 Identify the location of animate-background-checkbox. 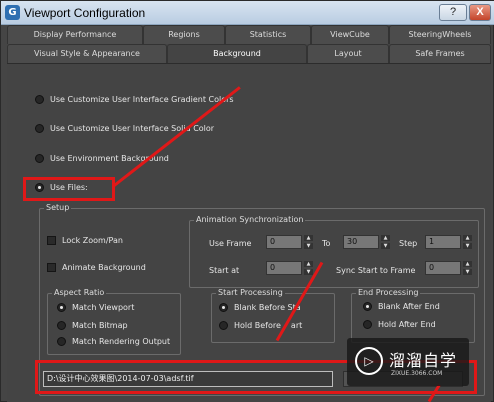
(51, 267).